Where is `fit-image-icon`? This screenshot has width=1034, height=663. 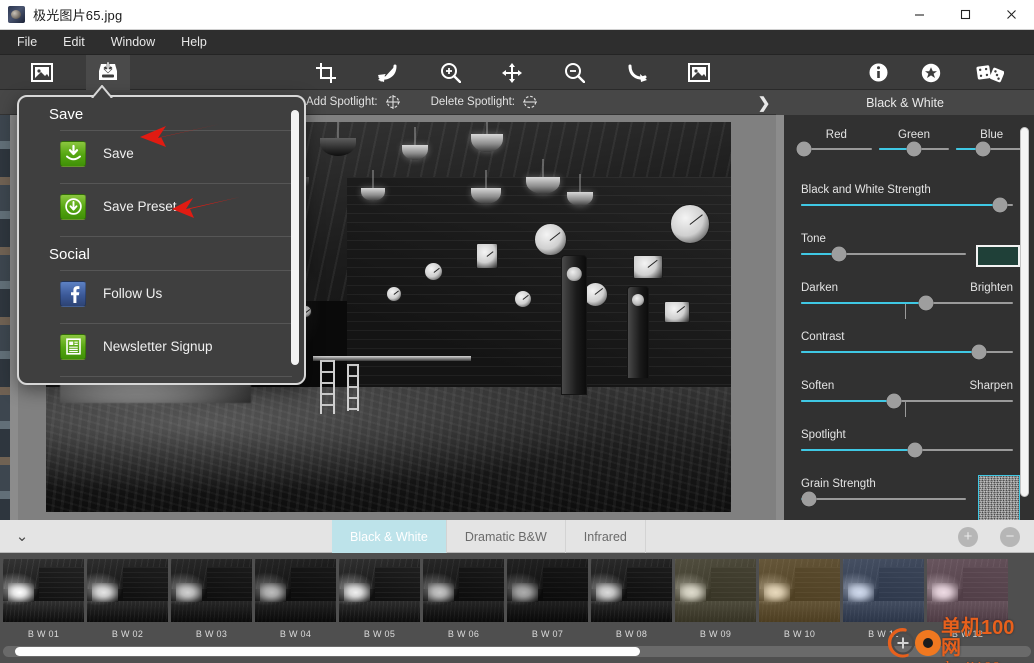
fit-image-icon is located at coordinates (699, 72).